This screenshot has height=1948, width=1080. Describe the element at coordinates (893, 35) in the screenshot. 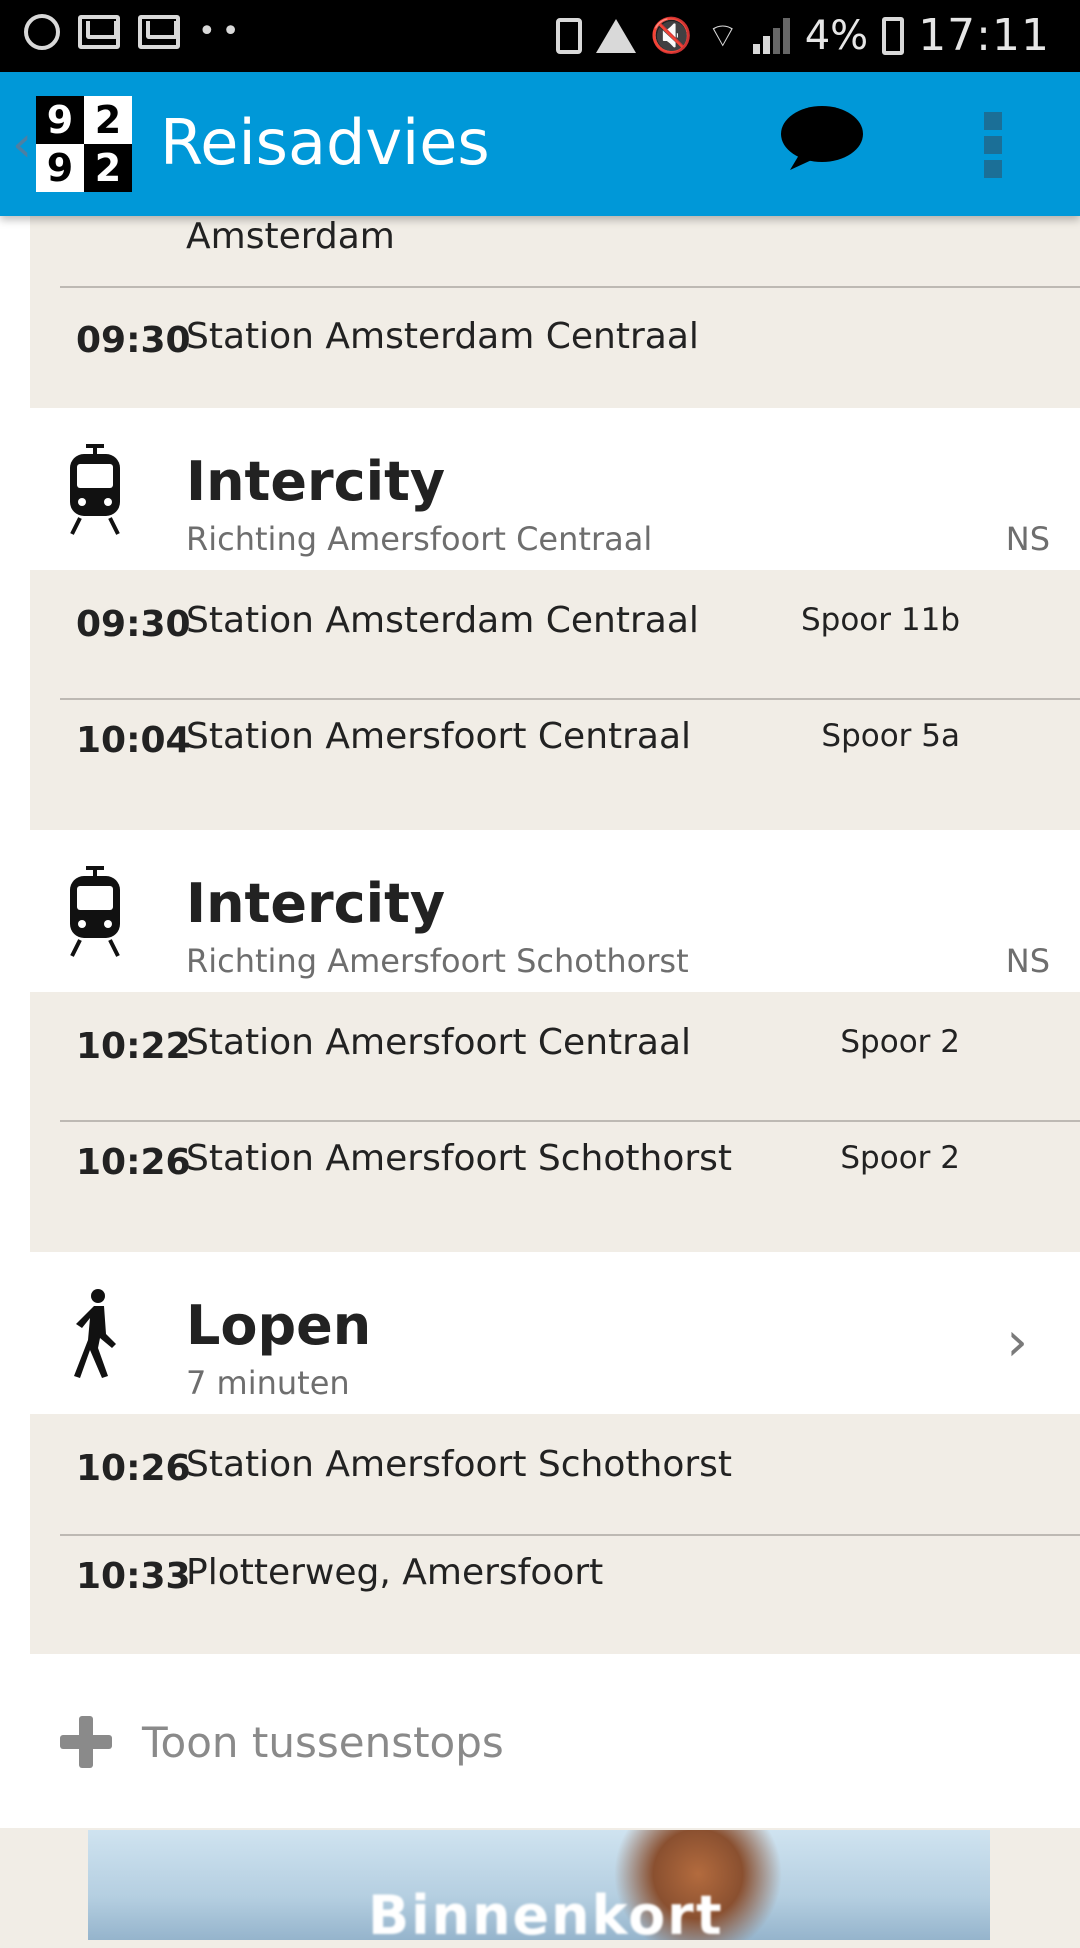

I see `battery-icon` at that location.